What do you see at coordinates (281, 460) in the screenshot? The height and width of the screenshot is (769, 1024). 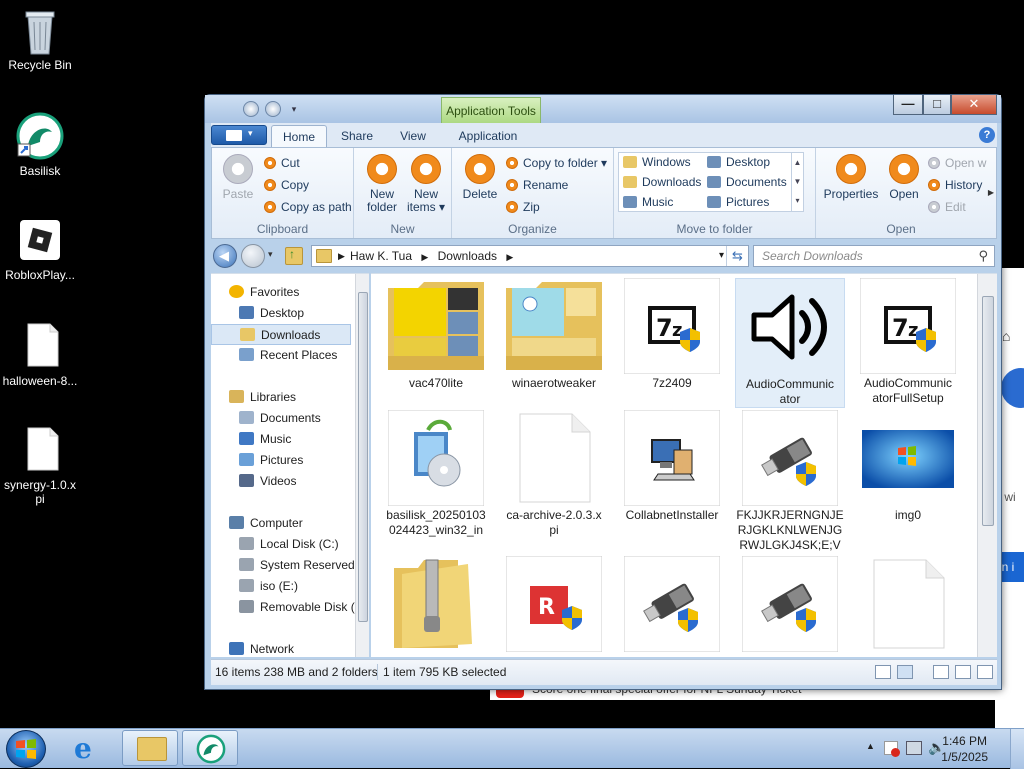 I see `sidebar-item-pictures: Pictures` at bounding box center [281, 460].